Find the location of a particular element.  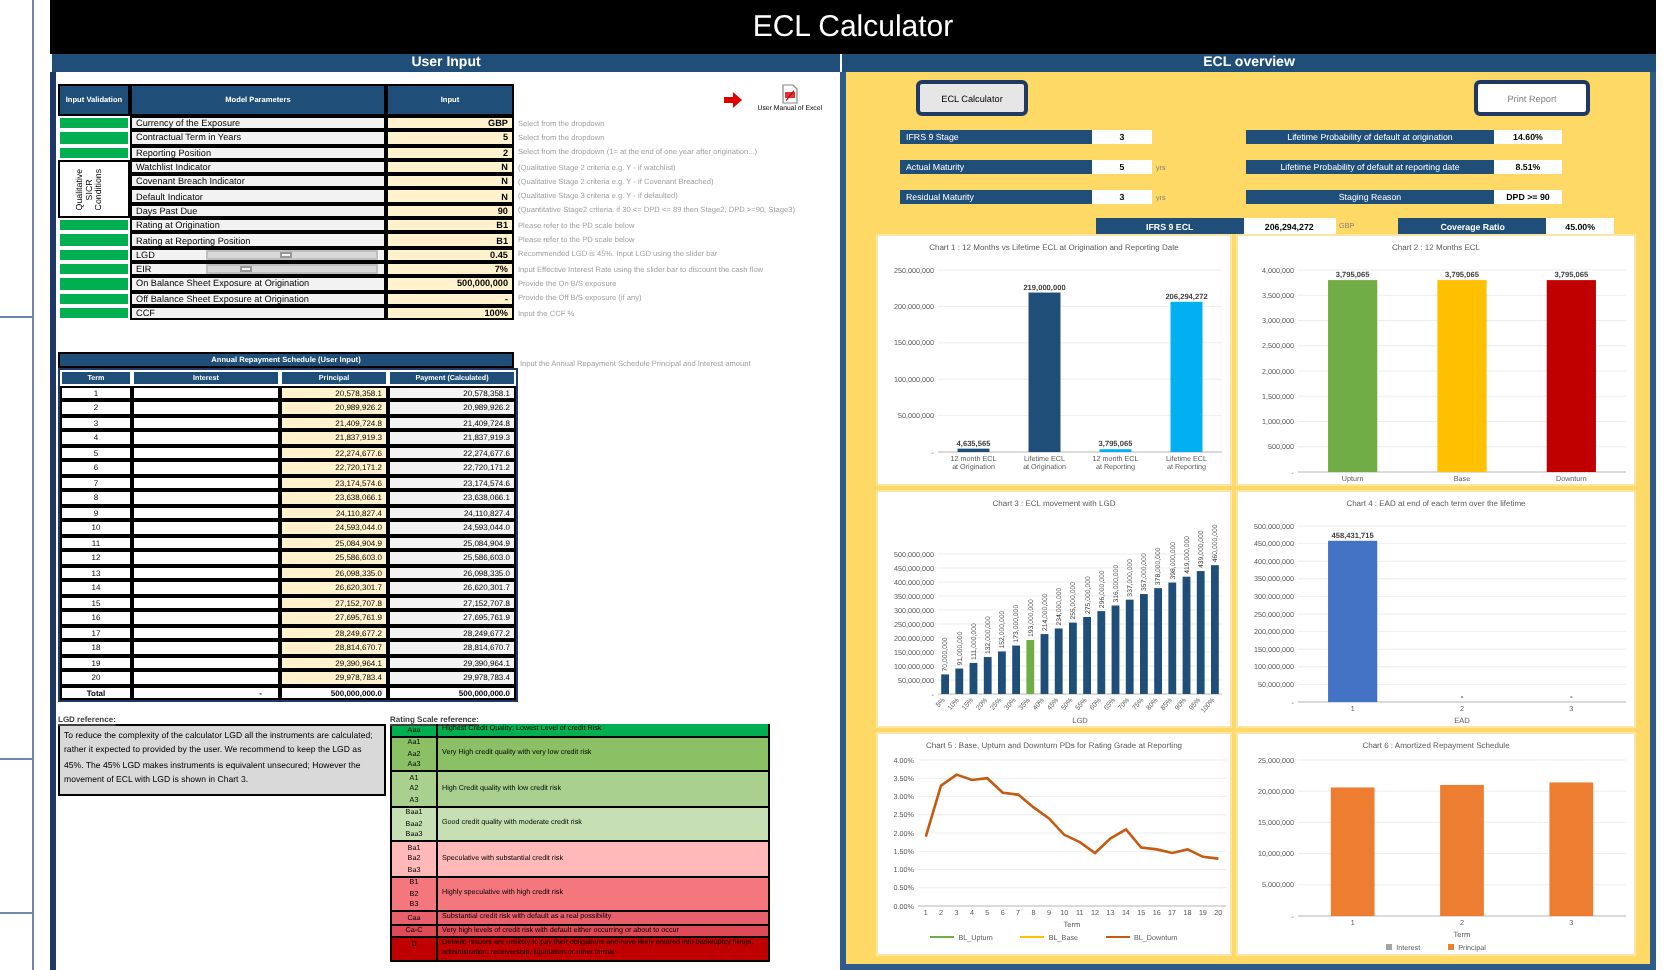

window-title: ECL Calculator is located at coordinates (853, 27).